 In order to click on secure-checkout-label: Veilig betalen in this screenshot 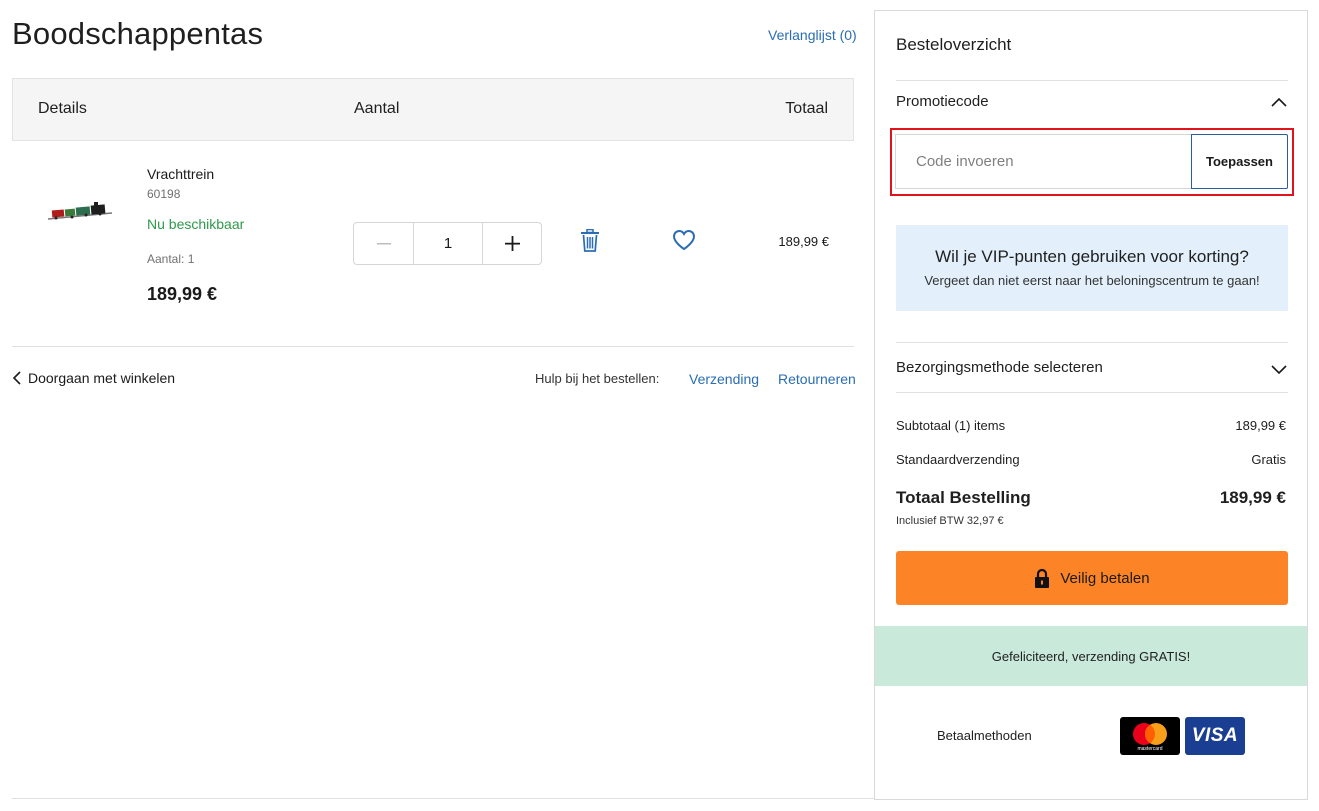, I will do `click(1105, 578)`.